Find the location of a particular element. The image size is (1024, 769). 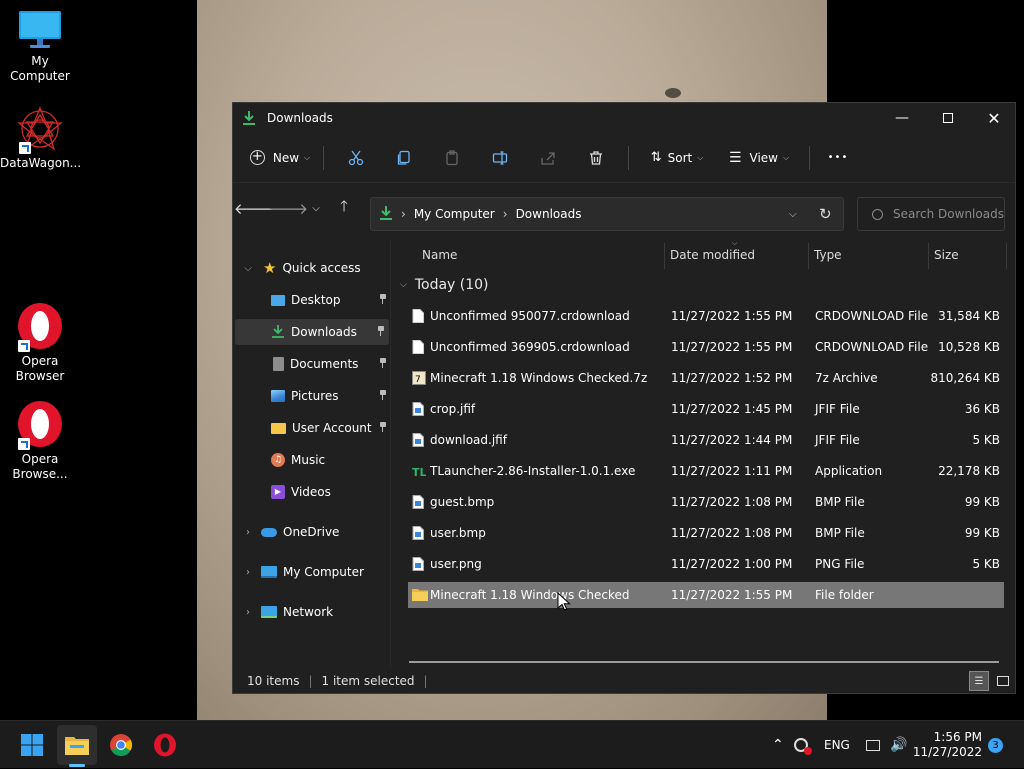

sidebar-item-quick-access: ⌵ ★ Quick access is located at coordinates (312, 268).